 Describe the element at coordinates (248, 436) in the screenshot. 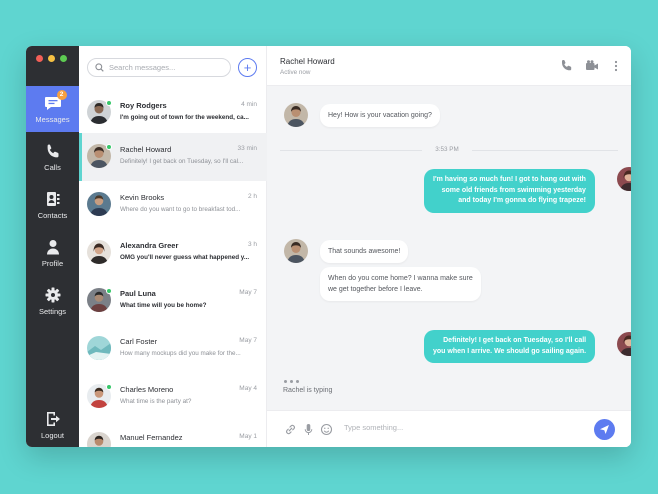

I see `message-time: May 1` at that location.